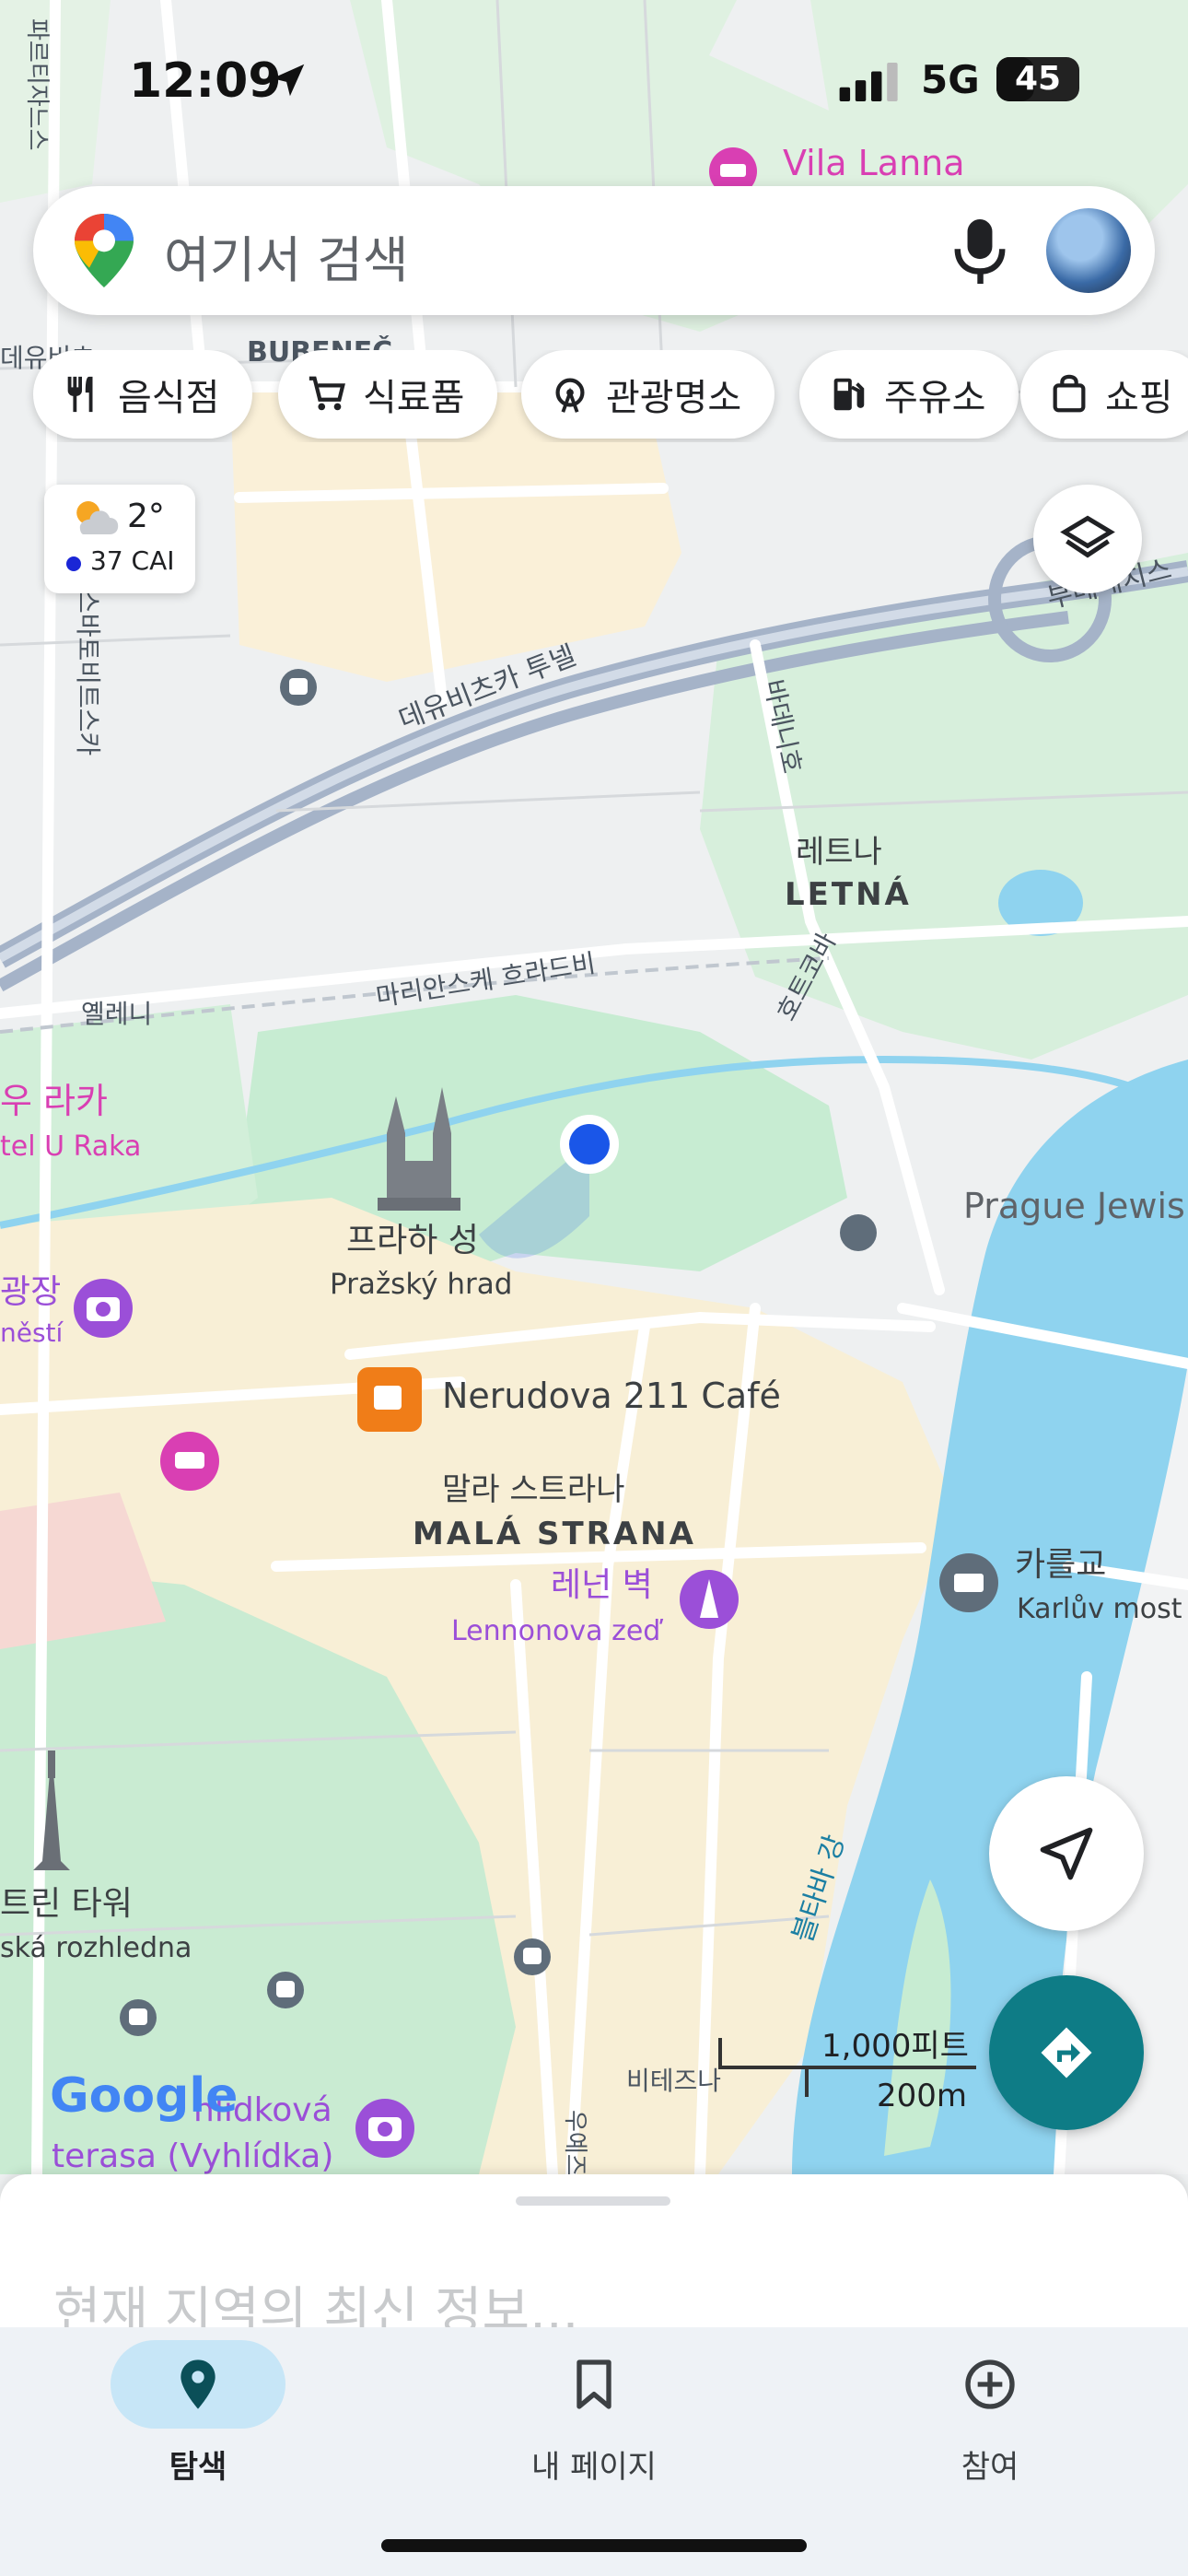  I want to click on navigation-arrow-icon, so click(1066, 1853).